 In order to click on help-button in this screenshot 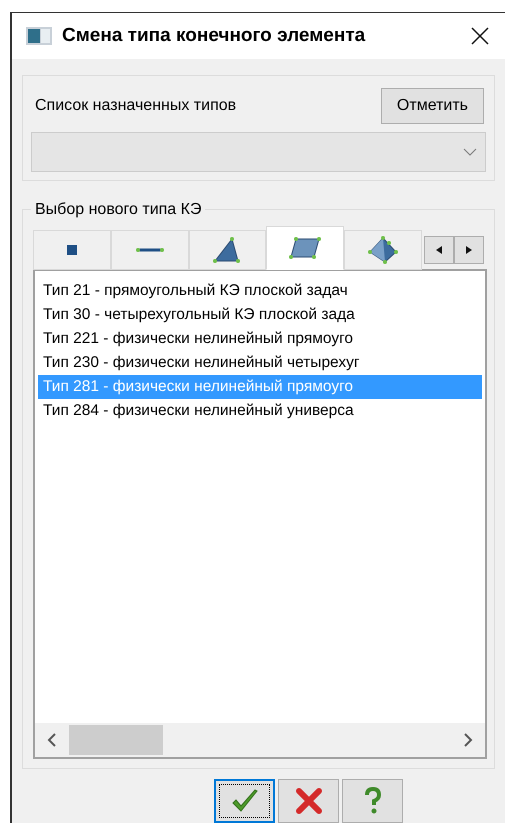, I will do `click(372, 801)`.